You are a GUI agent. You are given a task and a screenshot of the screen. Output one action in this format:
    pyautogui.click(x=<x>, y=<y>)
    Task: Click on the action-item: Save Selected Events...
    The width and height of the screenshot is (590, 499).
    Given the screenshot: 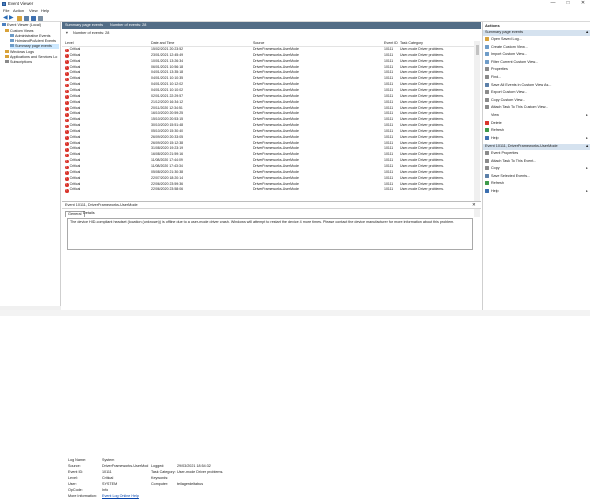 What is the action you would take?
    pyautogui.click(x=537, y=176)
    